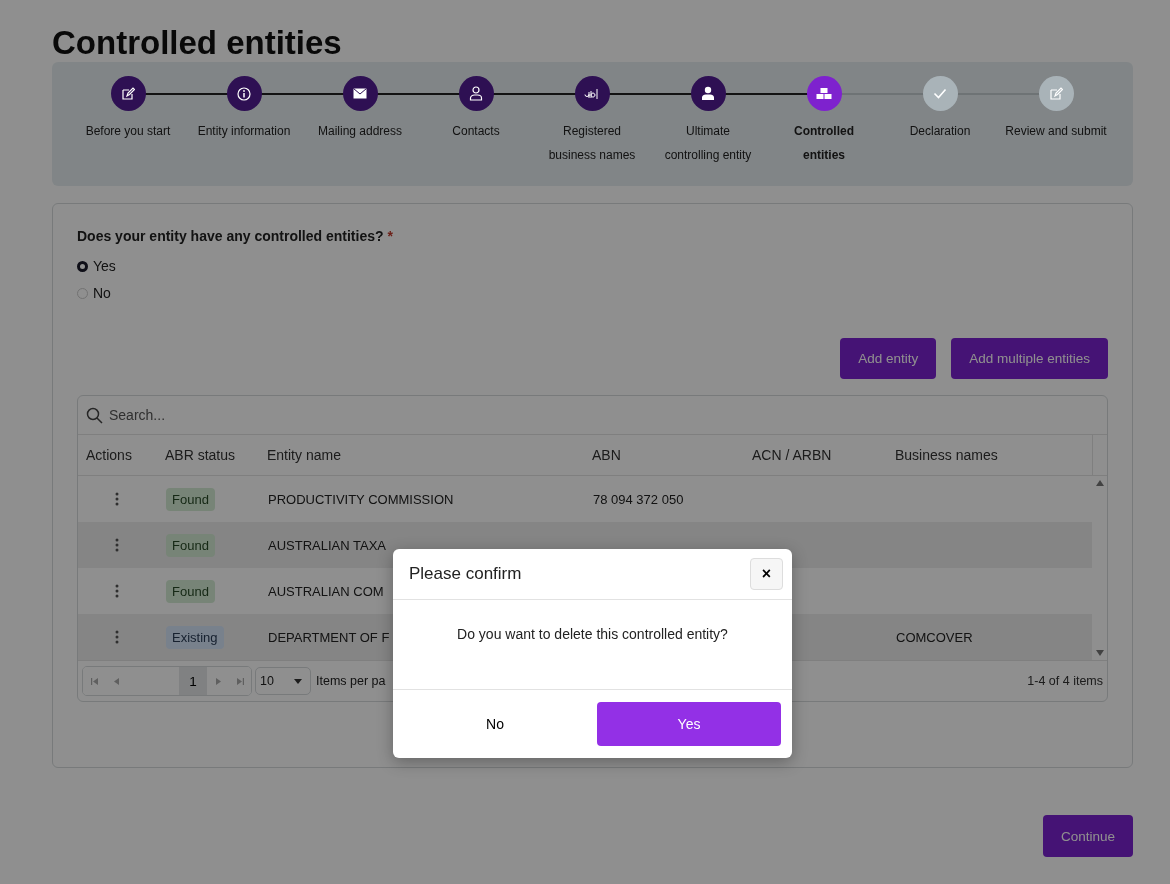 This screenshot has width=1170, height=884. Describe the element at coordinates (327, 545) in the screenshot. I see `table-cell: AUSTRALIAN TAXA` at that location.